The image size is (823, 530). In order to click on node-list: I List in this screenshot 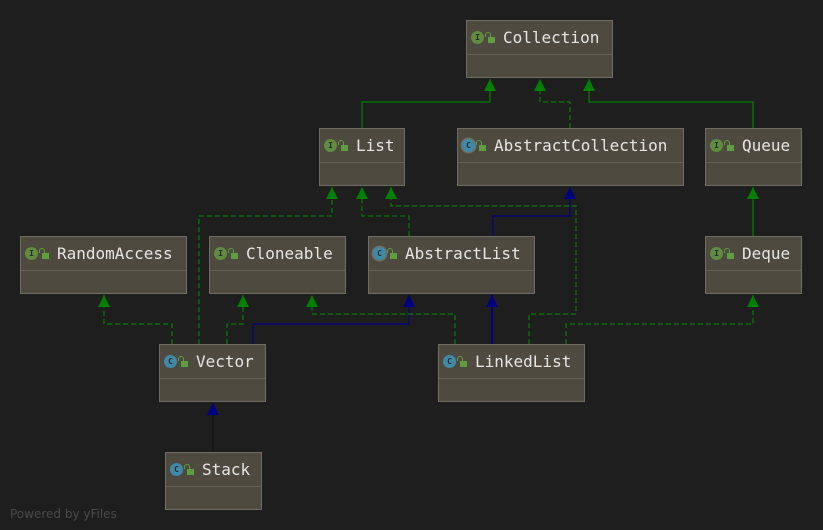, I will do `click(362, 157)`.